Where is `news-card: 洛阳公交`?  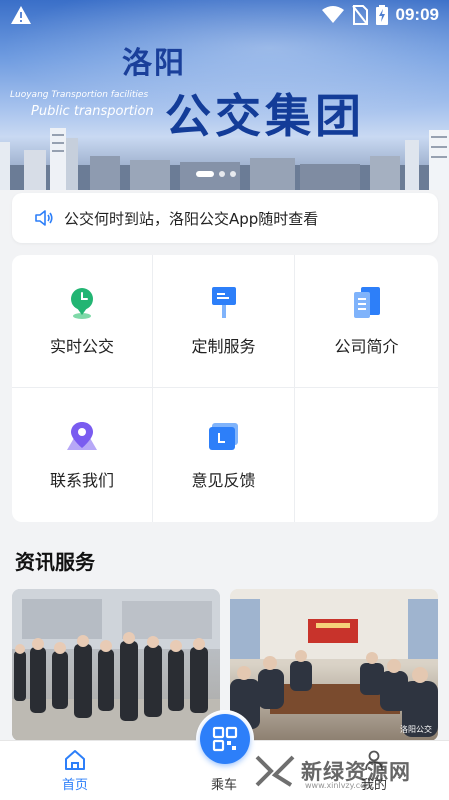
news-card: 洛阳公交 is located at coordinates (334, 665).